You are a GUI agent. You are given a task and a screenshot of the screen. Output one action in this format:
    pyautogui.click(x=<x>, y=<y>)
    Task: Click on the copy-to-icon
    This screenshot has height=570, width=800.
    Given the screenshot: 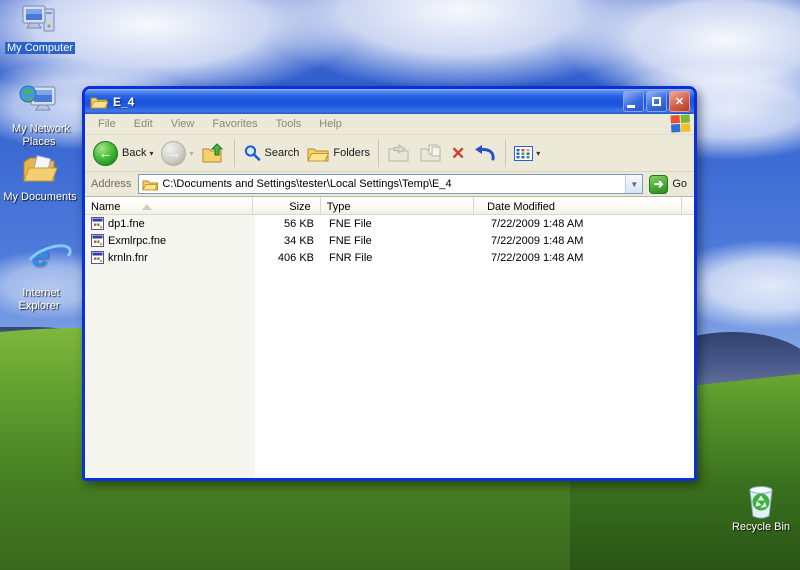 What is the action you would take?
    pyautogui.click(x=430, y=153)
    